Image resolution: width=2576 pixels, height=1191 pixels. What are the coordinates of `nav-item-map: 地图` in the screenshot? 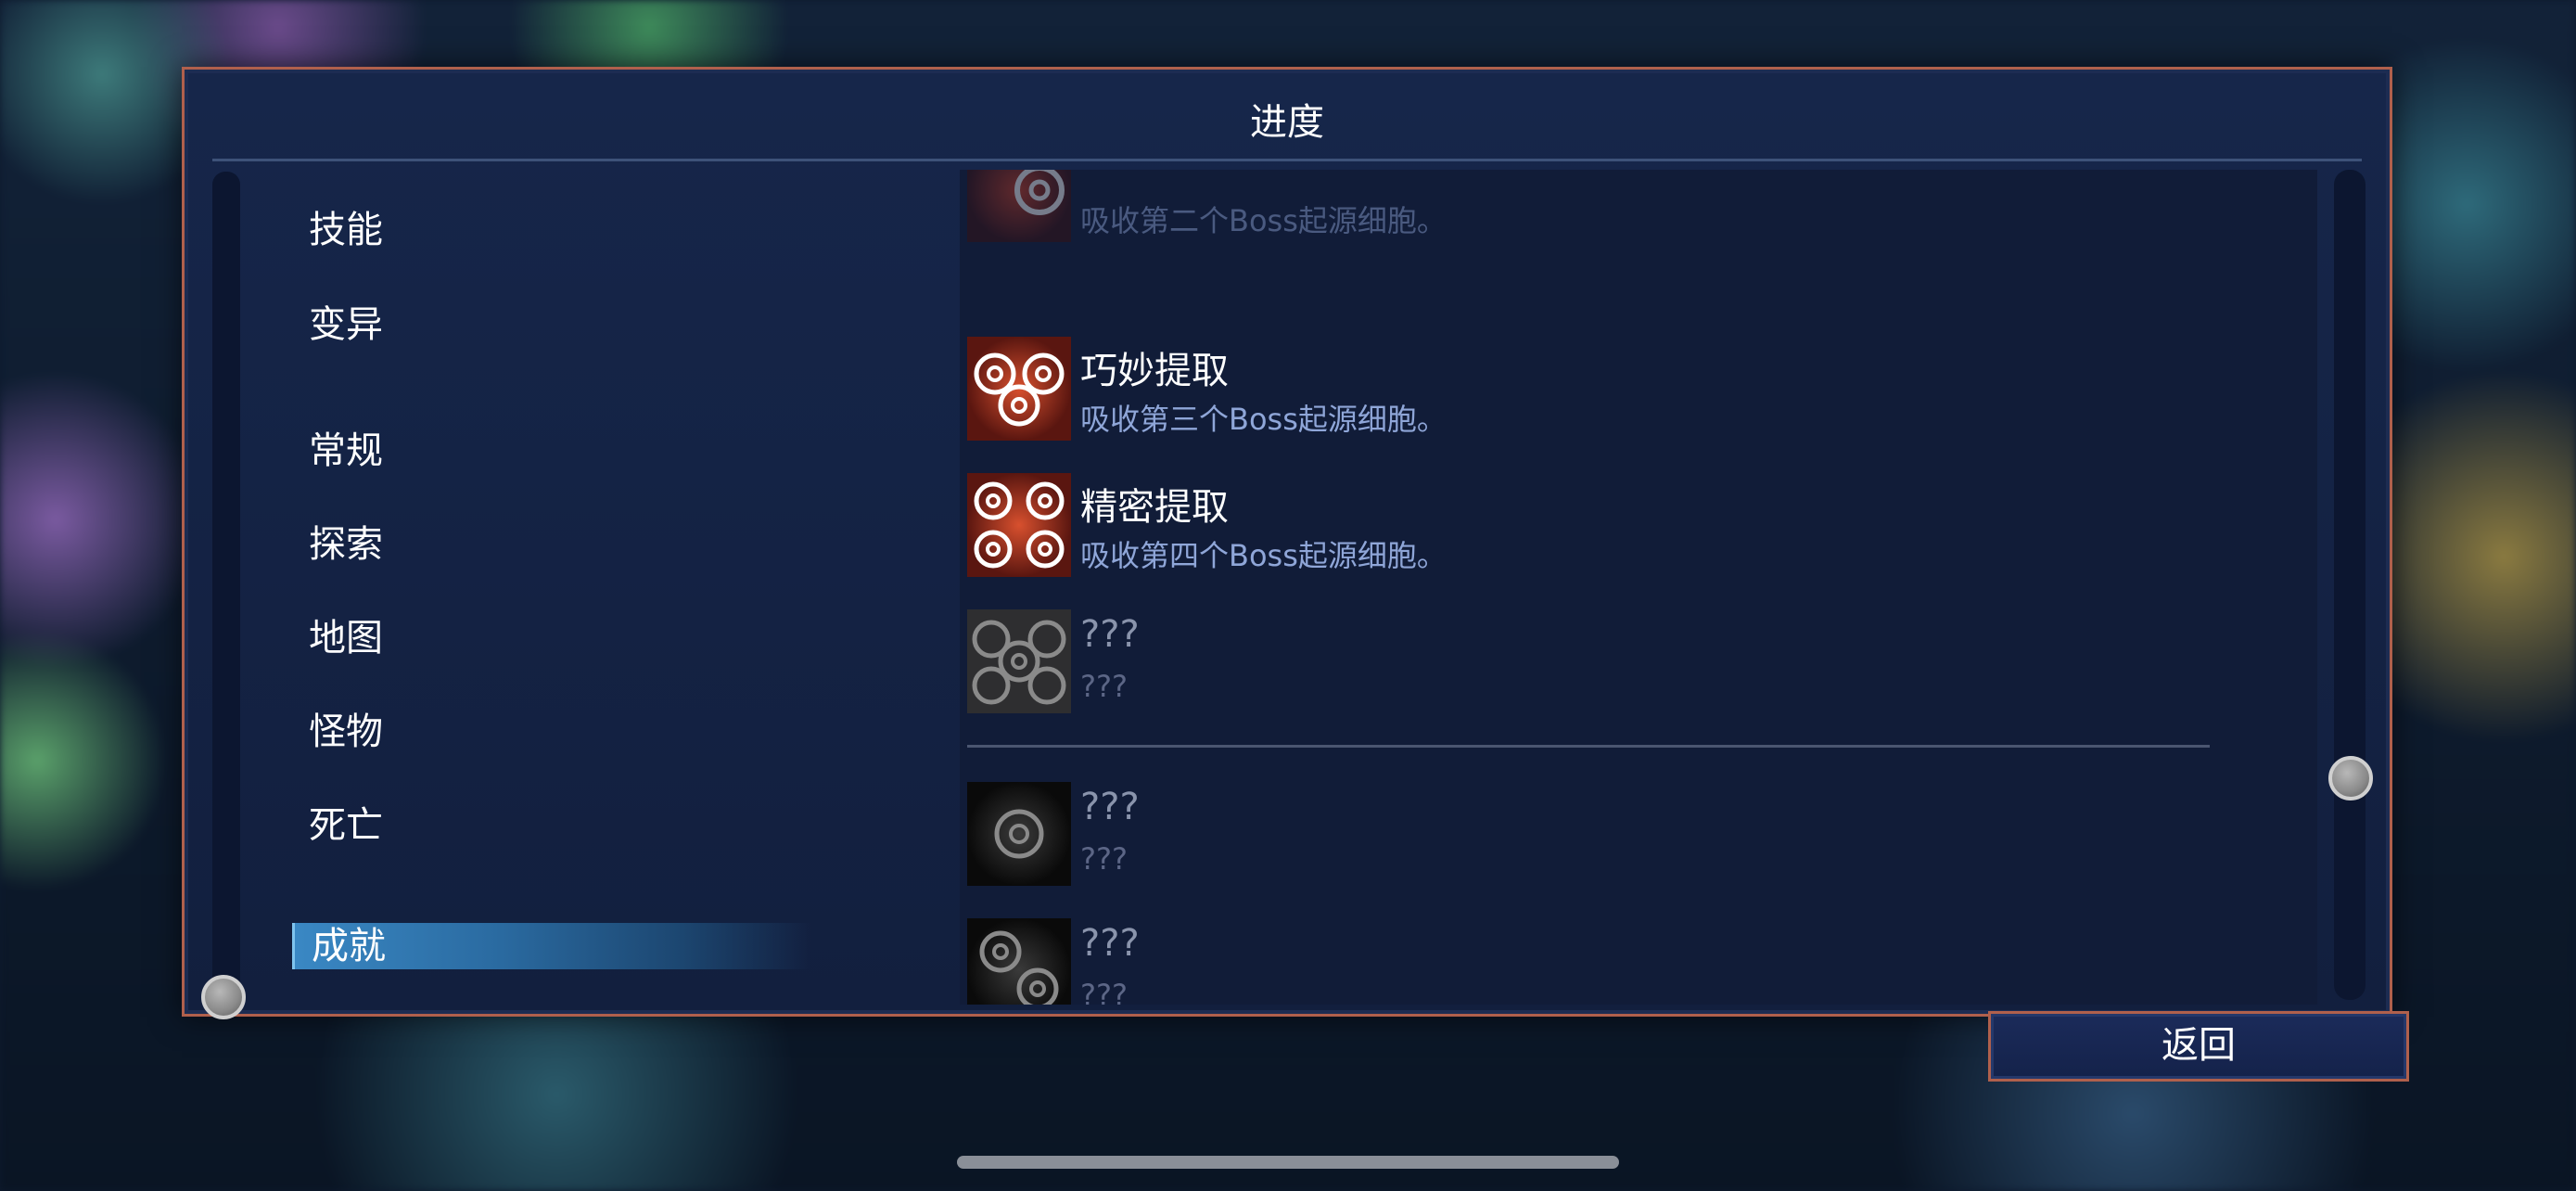 It's located at (346, 634).